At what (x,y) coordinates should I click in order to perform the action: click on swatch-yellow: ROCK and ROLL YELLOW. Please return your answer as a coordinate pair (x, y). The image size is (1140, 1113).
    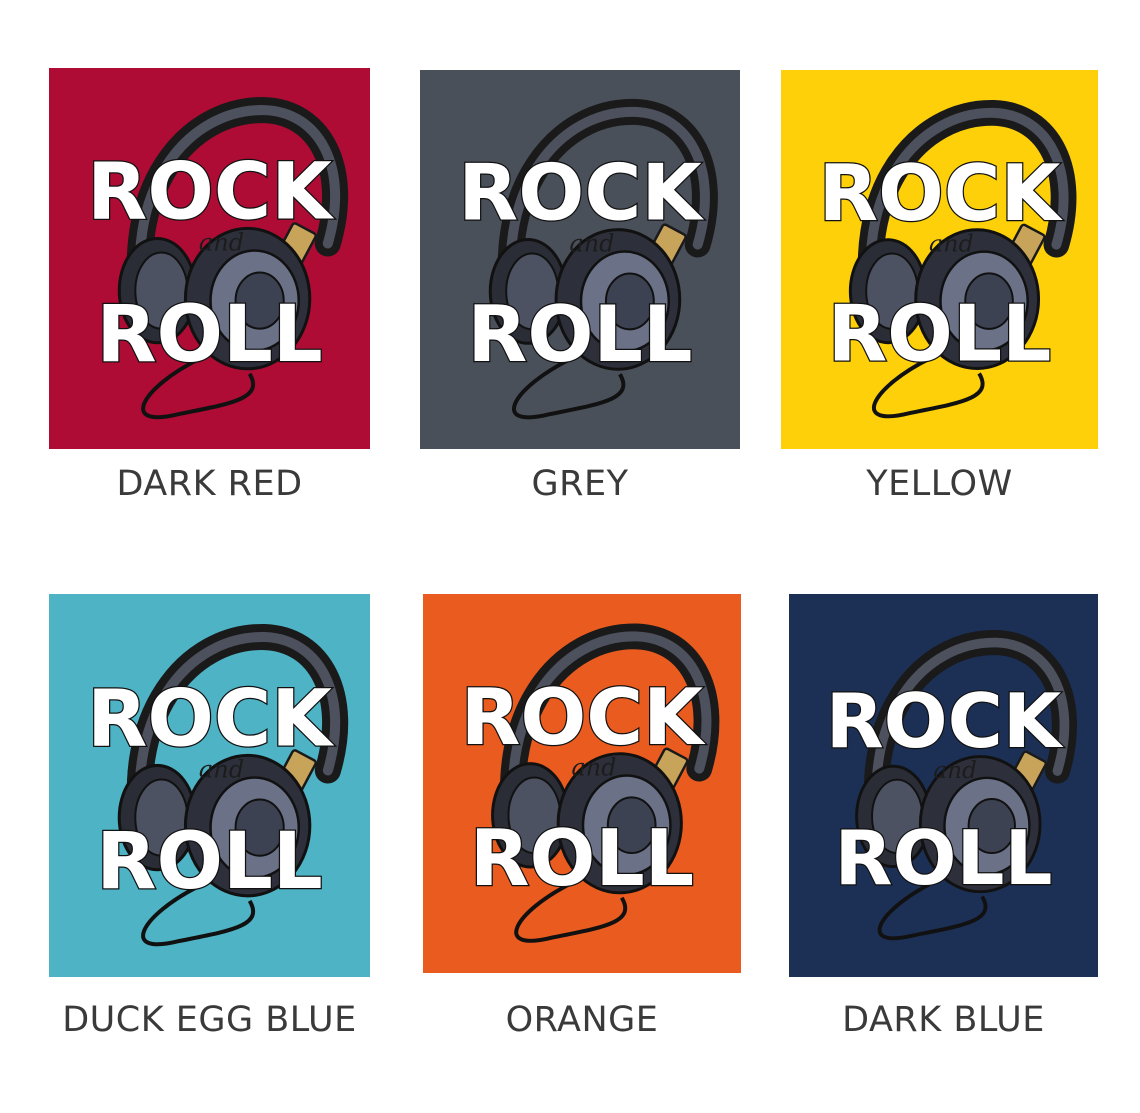
    Looking at the image, I should click on (939, 294).